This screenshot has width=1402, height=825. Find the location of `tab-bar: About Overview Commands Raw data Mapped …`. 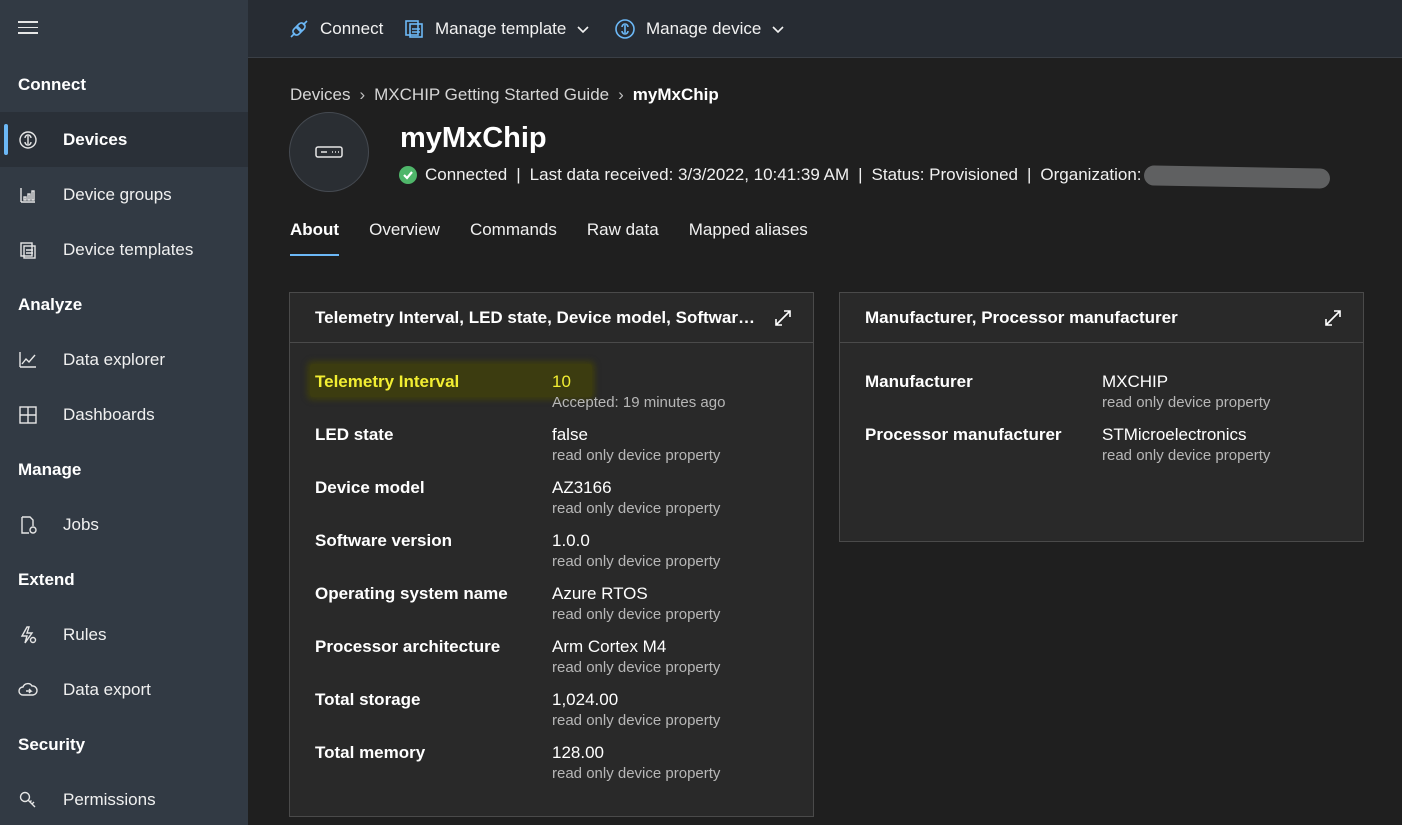

tab-bar: About Overview Commands Raw data Mapped … is located at coordinates (564, 240).